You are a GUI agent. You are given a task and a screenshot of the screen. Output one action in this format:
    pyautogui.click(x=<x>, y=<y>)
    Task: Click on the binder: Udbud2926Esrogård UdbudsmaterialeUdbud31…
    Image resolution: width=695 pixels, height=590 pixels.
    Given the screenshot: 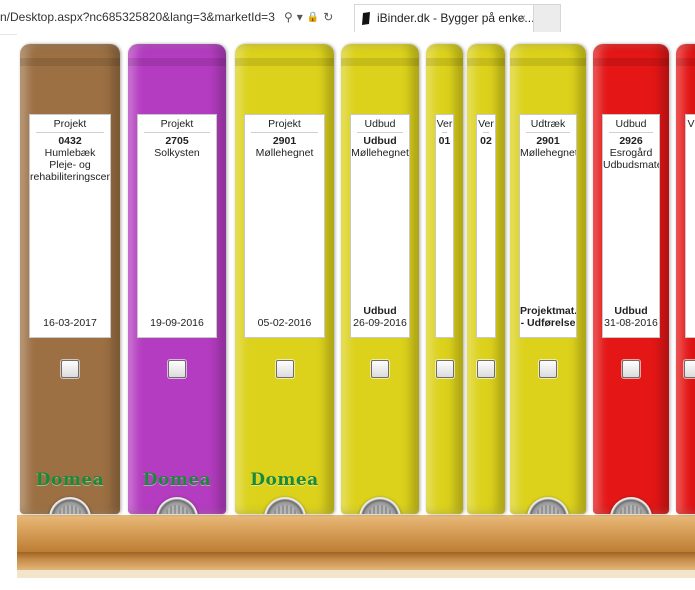 What is the action you would take?
    pyautogui.click(x=631, y=279)
    